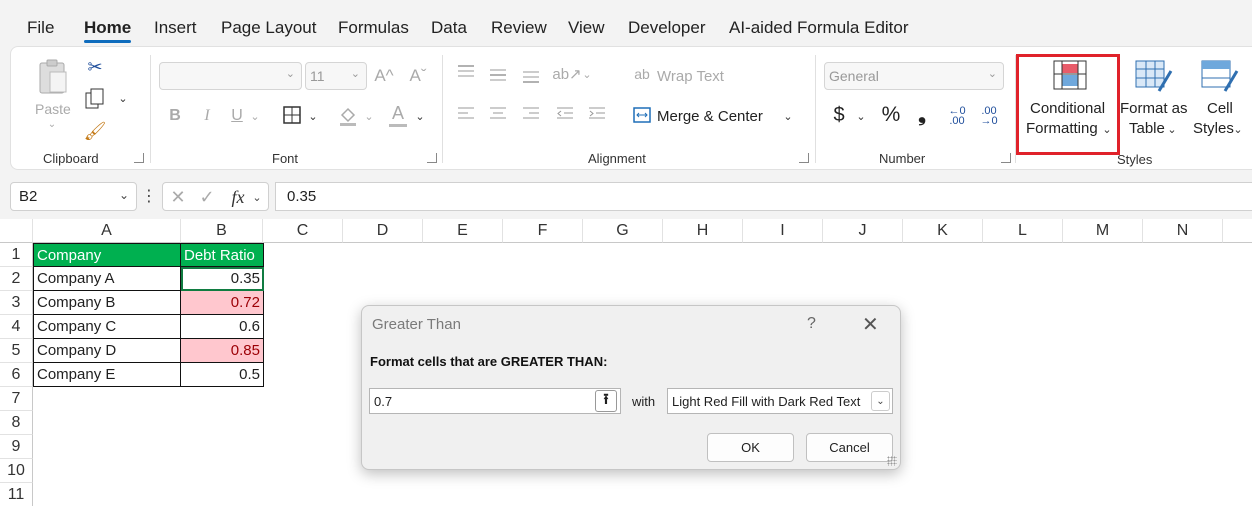 This screenshot has width=1252, height=506. I want to click on table-cell-debt-ratio-highlighted: 0.72, so click(222, 303).